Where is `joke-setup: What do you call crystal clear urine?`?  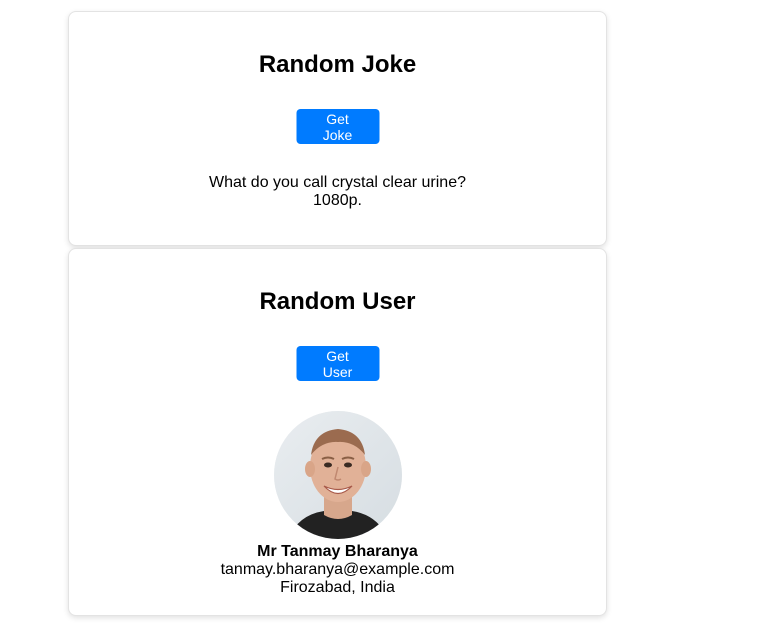 joke-setup: What do you call crystal clear urine? is located at coordinates (337, 182).